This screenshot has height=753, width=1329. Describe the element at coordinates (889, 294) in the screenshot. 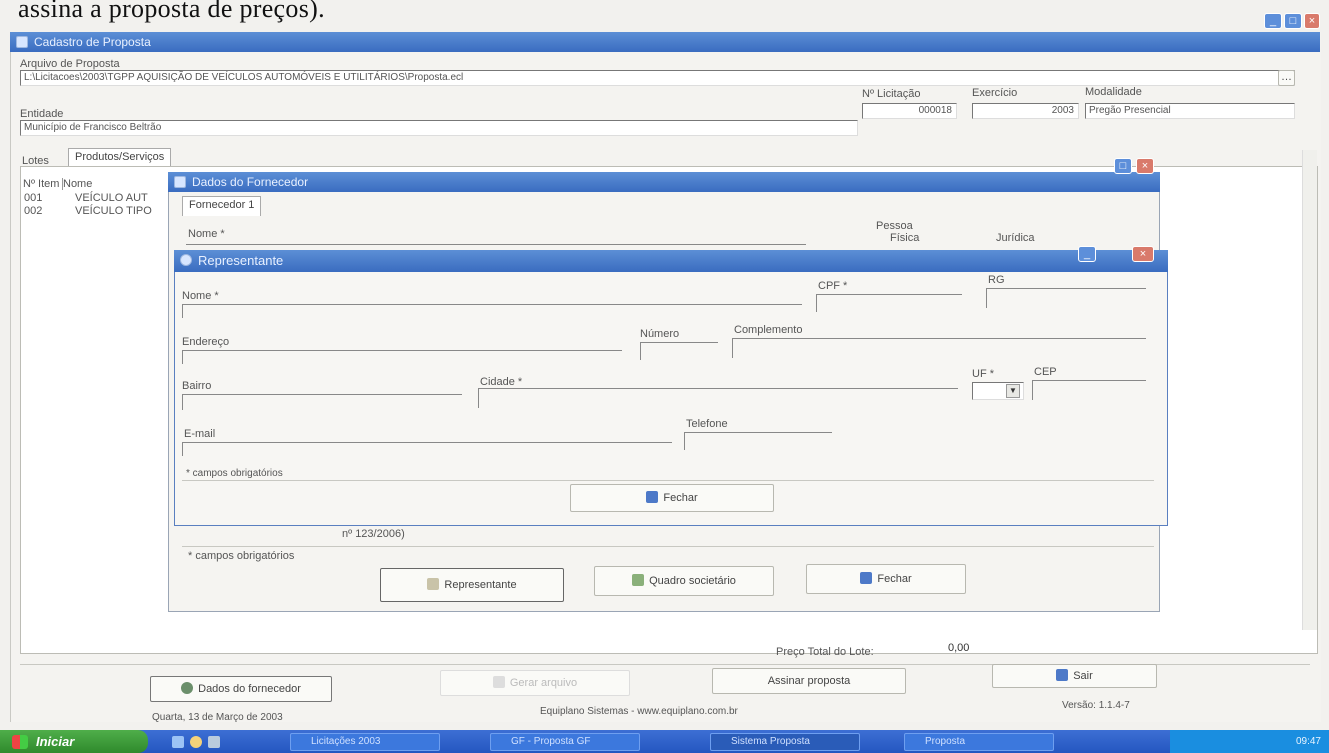

I see `rep-cpf-field` at that location.